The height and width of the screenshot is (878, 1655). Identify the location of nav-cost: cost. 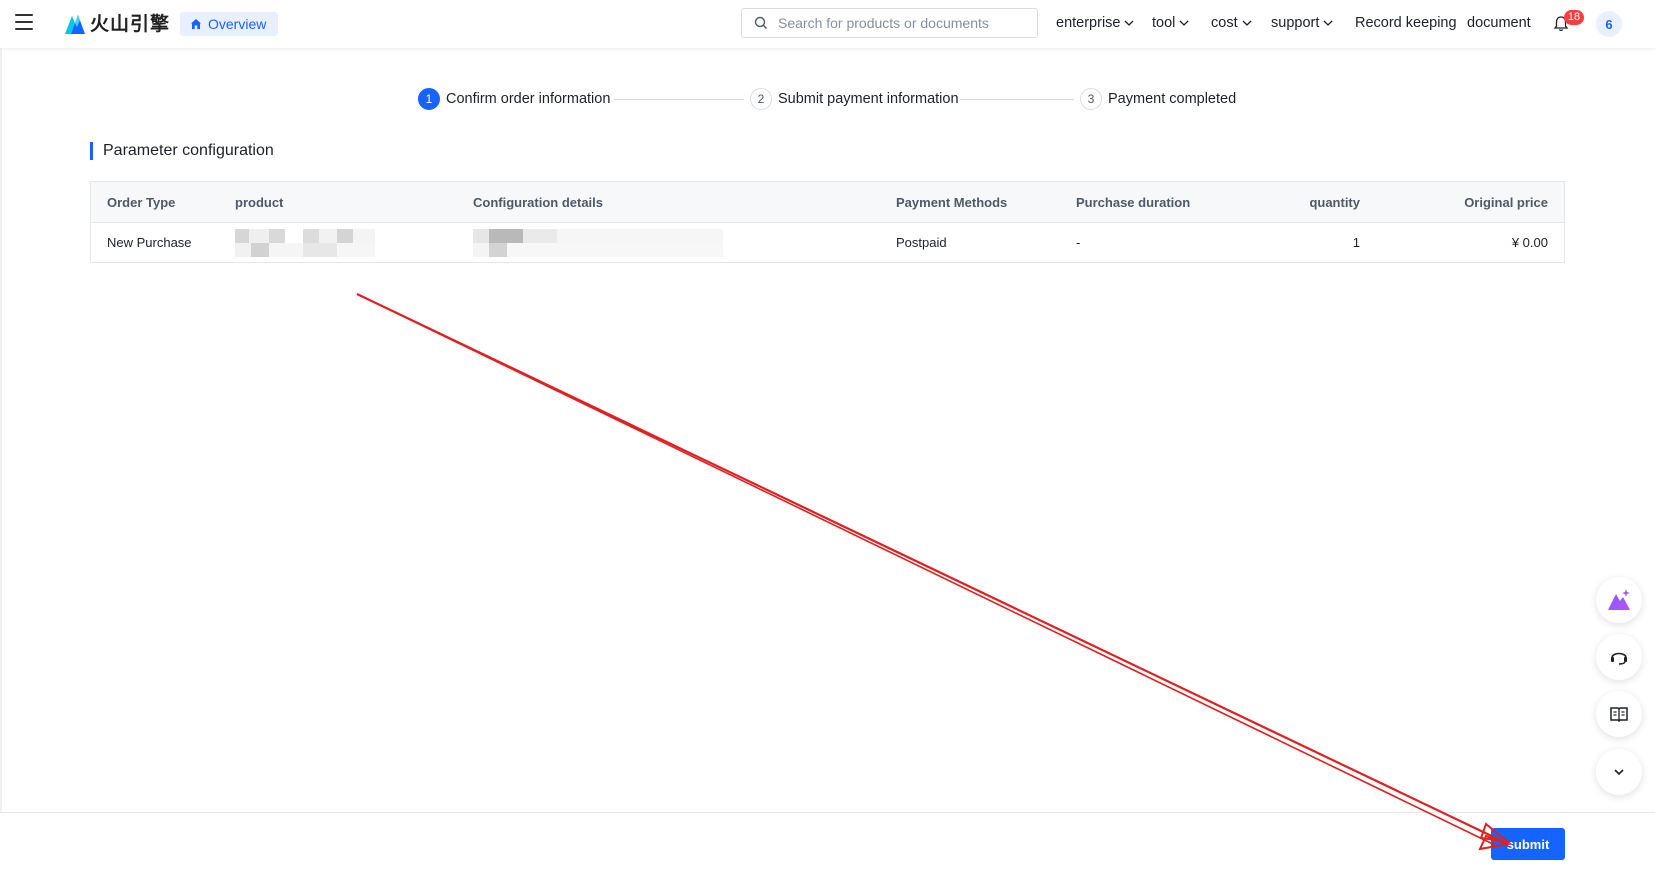
(1231, 23).